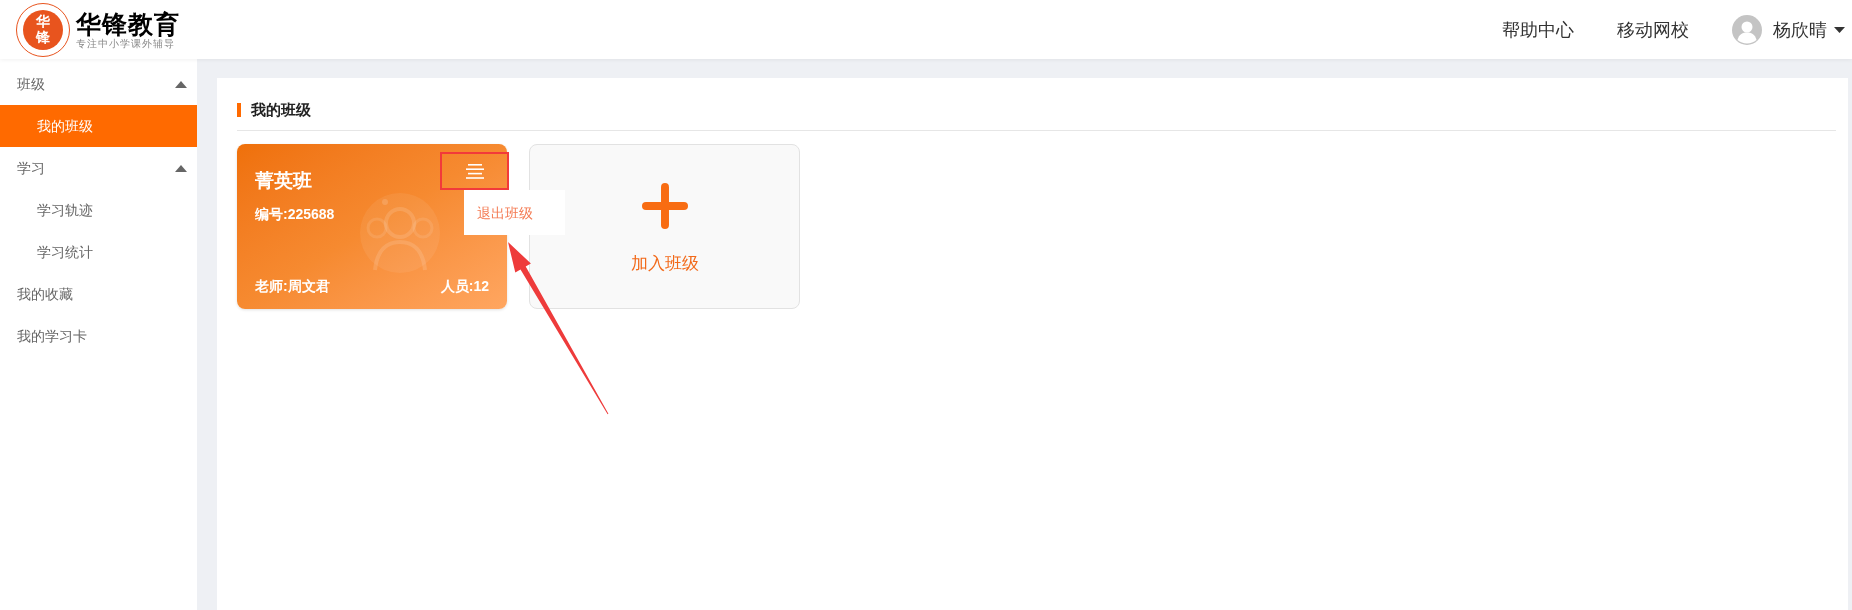 The image size is (1852, 610). I want to click on class-code: 编号:225688, so click(295, 214).